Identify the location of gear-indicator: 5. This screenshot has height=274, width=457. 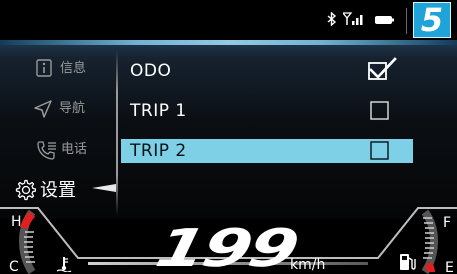
(432, 20).